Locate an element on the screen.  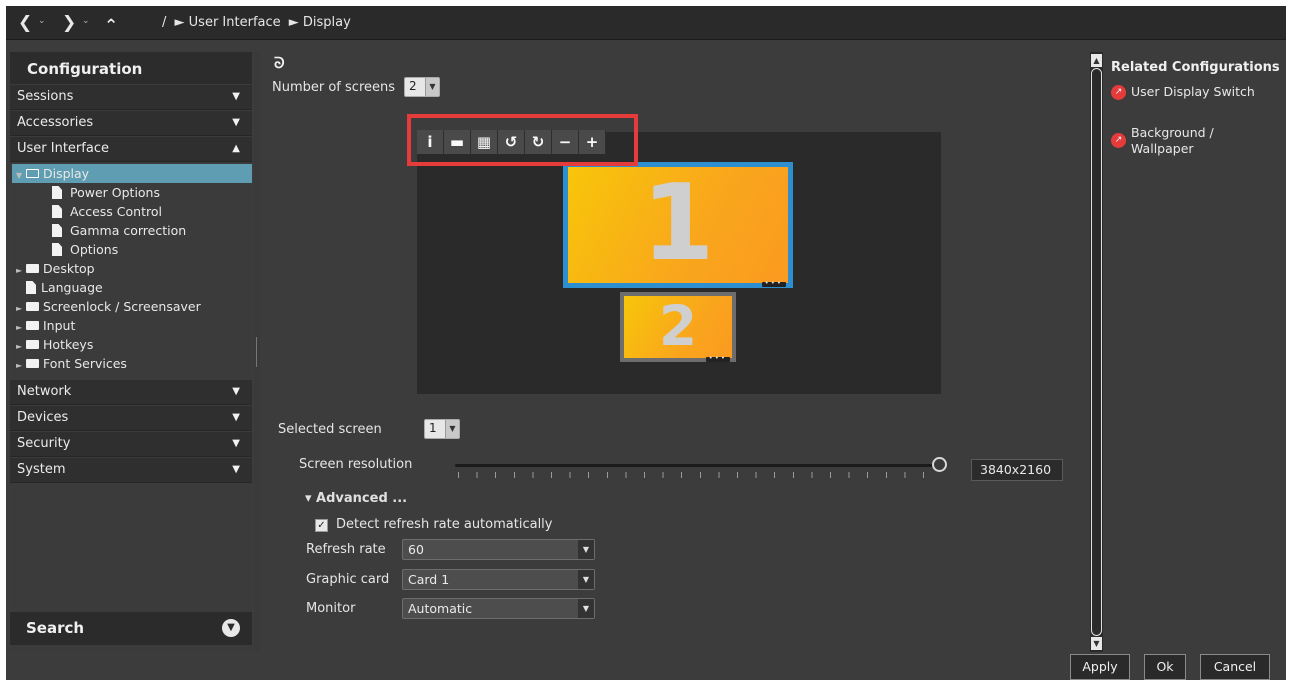
category-label: Security is located at coordinates (44, 443).